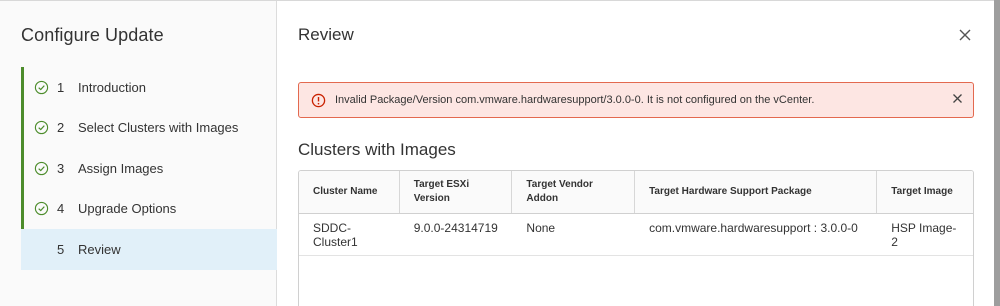 The width and height of the screenshot is (1000, 306). What do you see at coordinates (61, 249) in the screenshot?
I see `step-number: 5` at bounding box center [61, 249].